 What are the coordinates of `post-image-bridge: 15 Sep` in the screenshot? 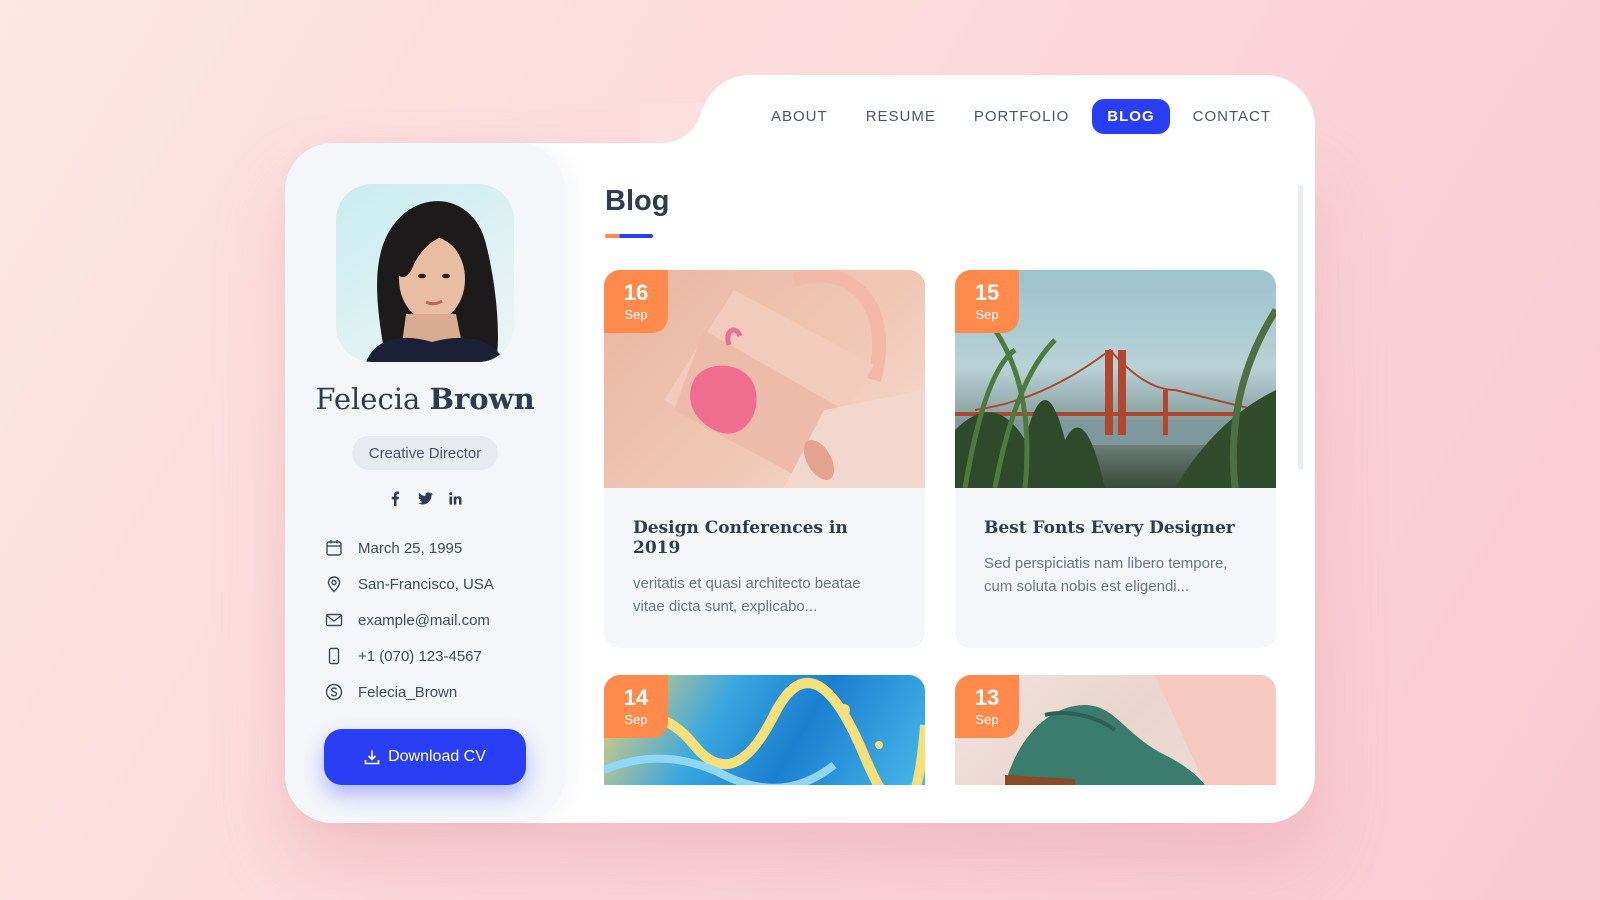 It's located at (1115, 379).